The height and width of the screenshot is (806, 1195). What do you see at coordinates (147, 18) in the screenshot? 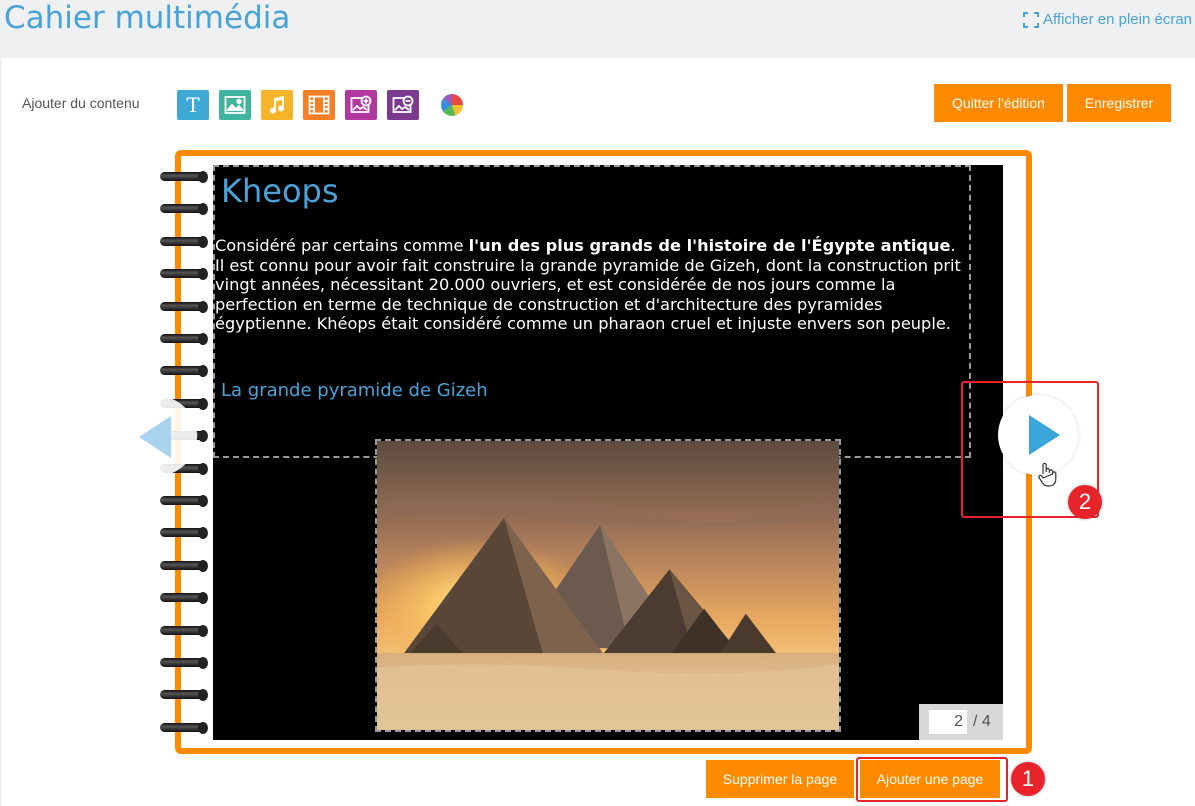
I see `app-title: Cahier multimédia` at bounding box center [147, 18].